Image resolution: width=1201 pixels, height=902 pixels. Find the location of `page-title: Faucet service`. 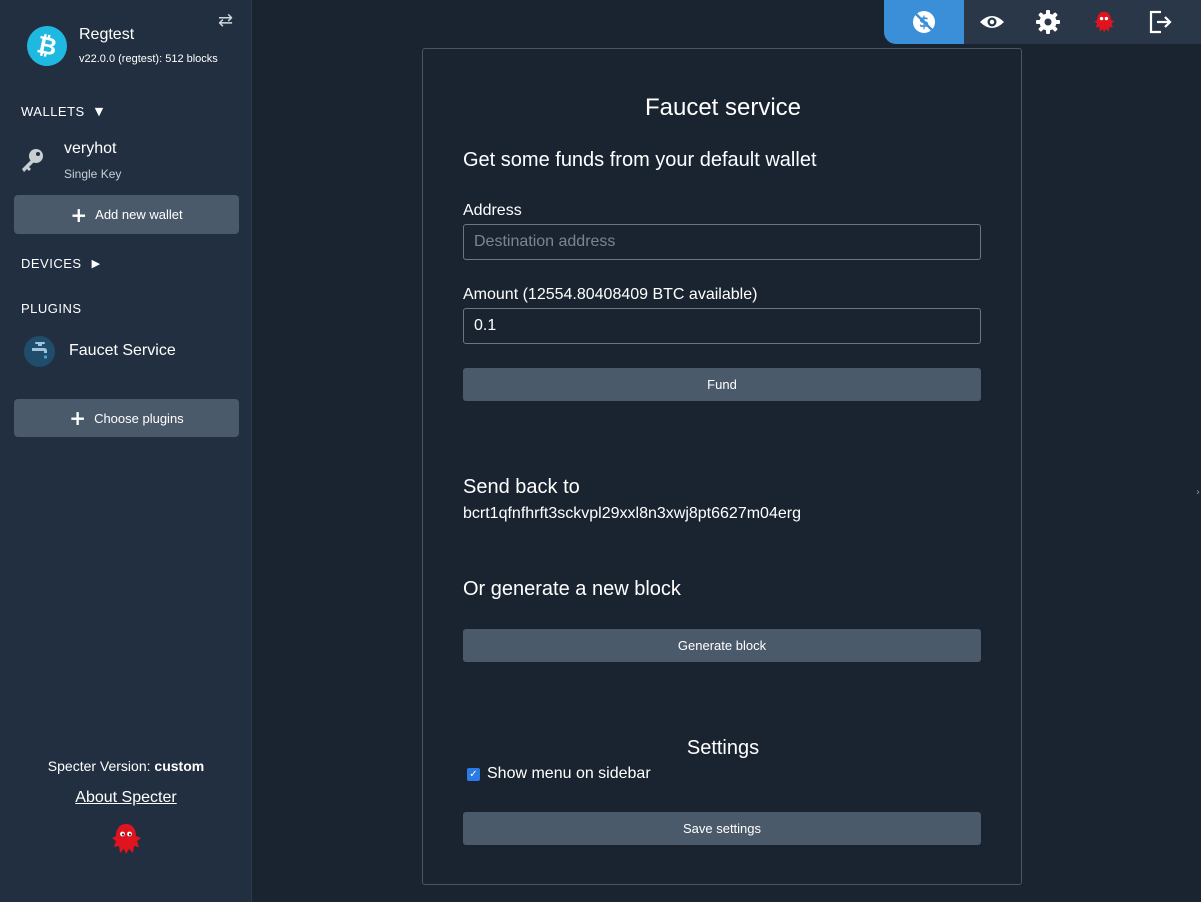

page-title: Faucet service is located at coordinates (723, 107).